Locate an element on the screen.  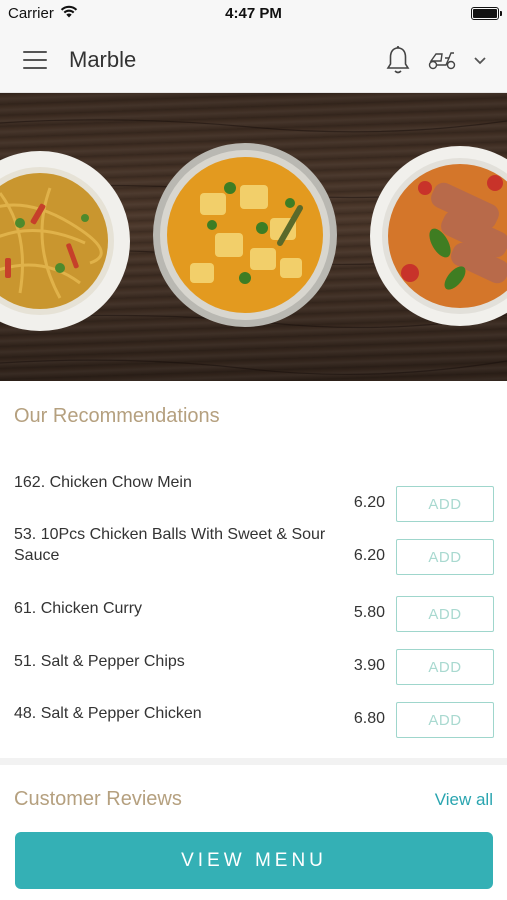
item-price: 3.90 is located at coordinates (369, 665).